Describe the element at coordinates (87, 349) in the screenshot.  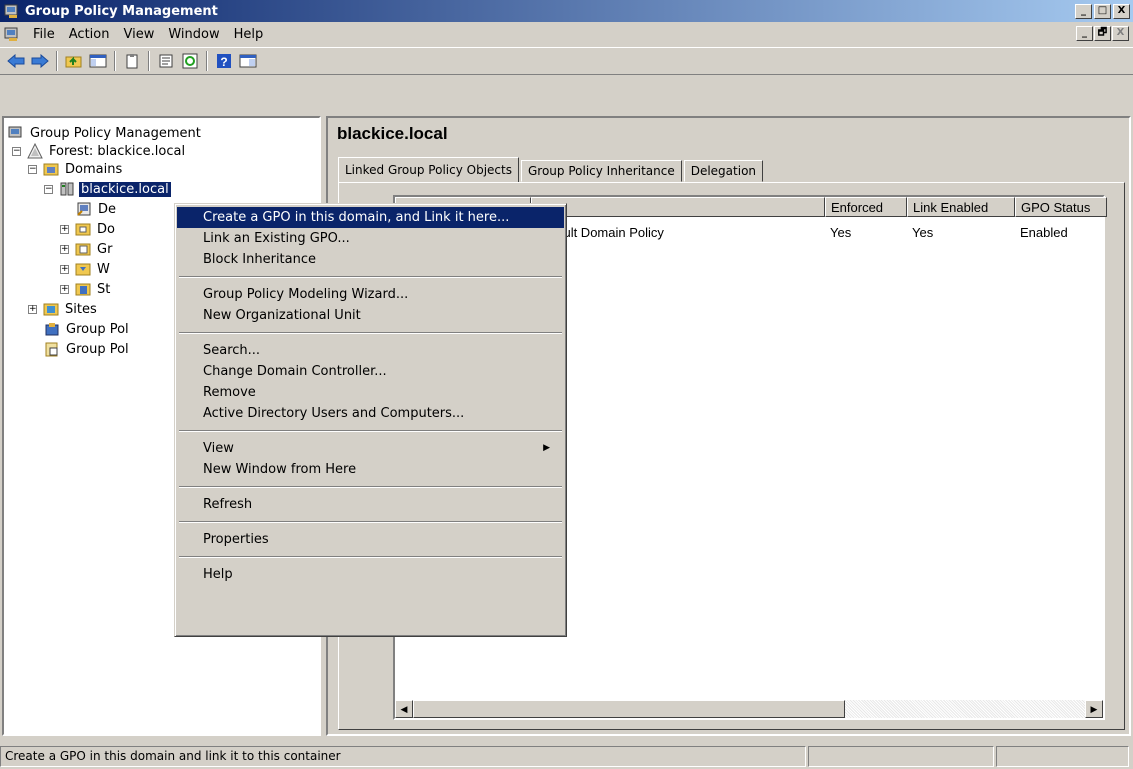
I see `tree-node-results: Group Pol` at that location.